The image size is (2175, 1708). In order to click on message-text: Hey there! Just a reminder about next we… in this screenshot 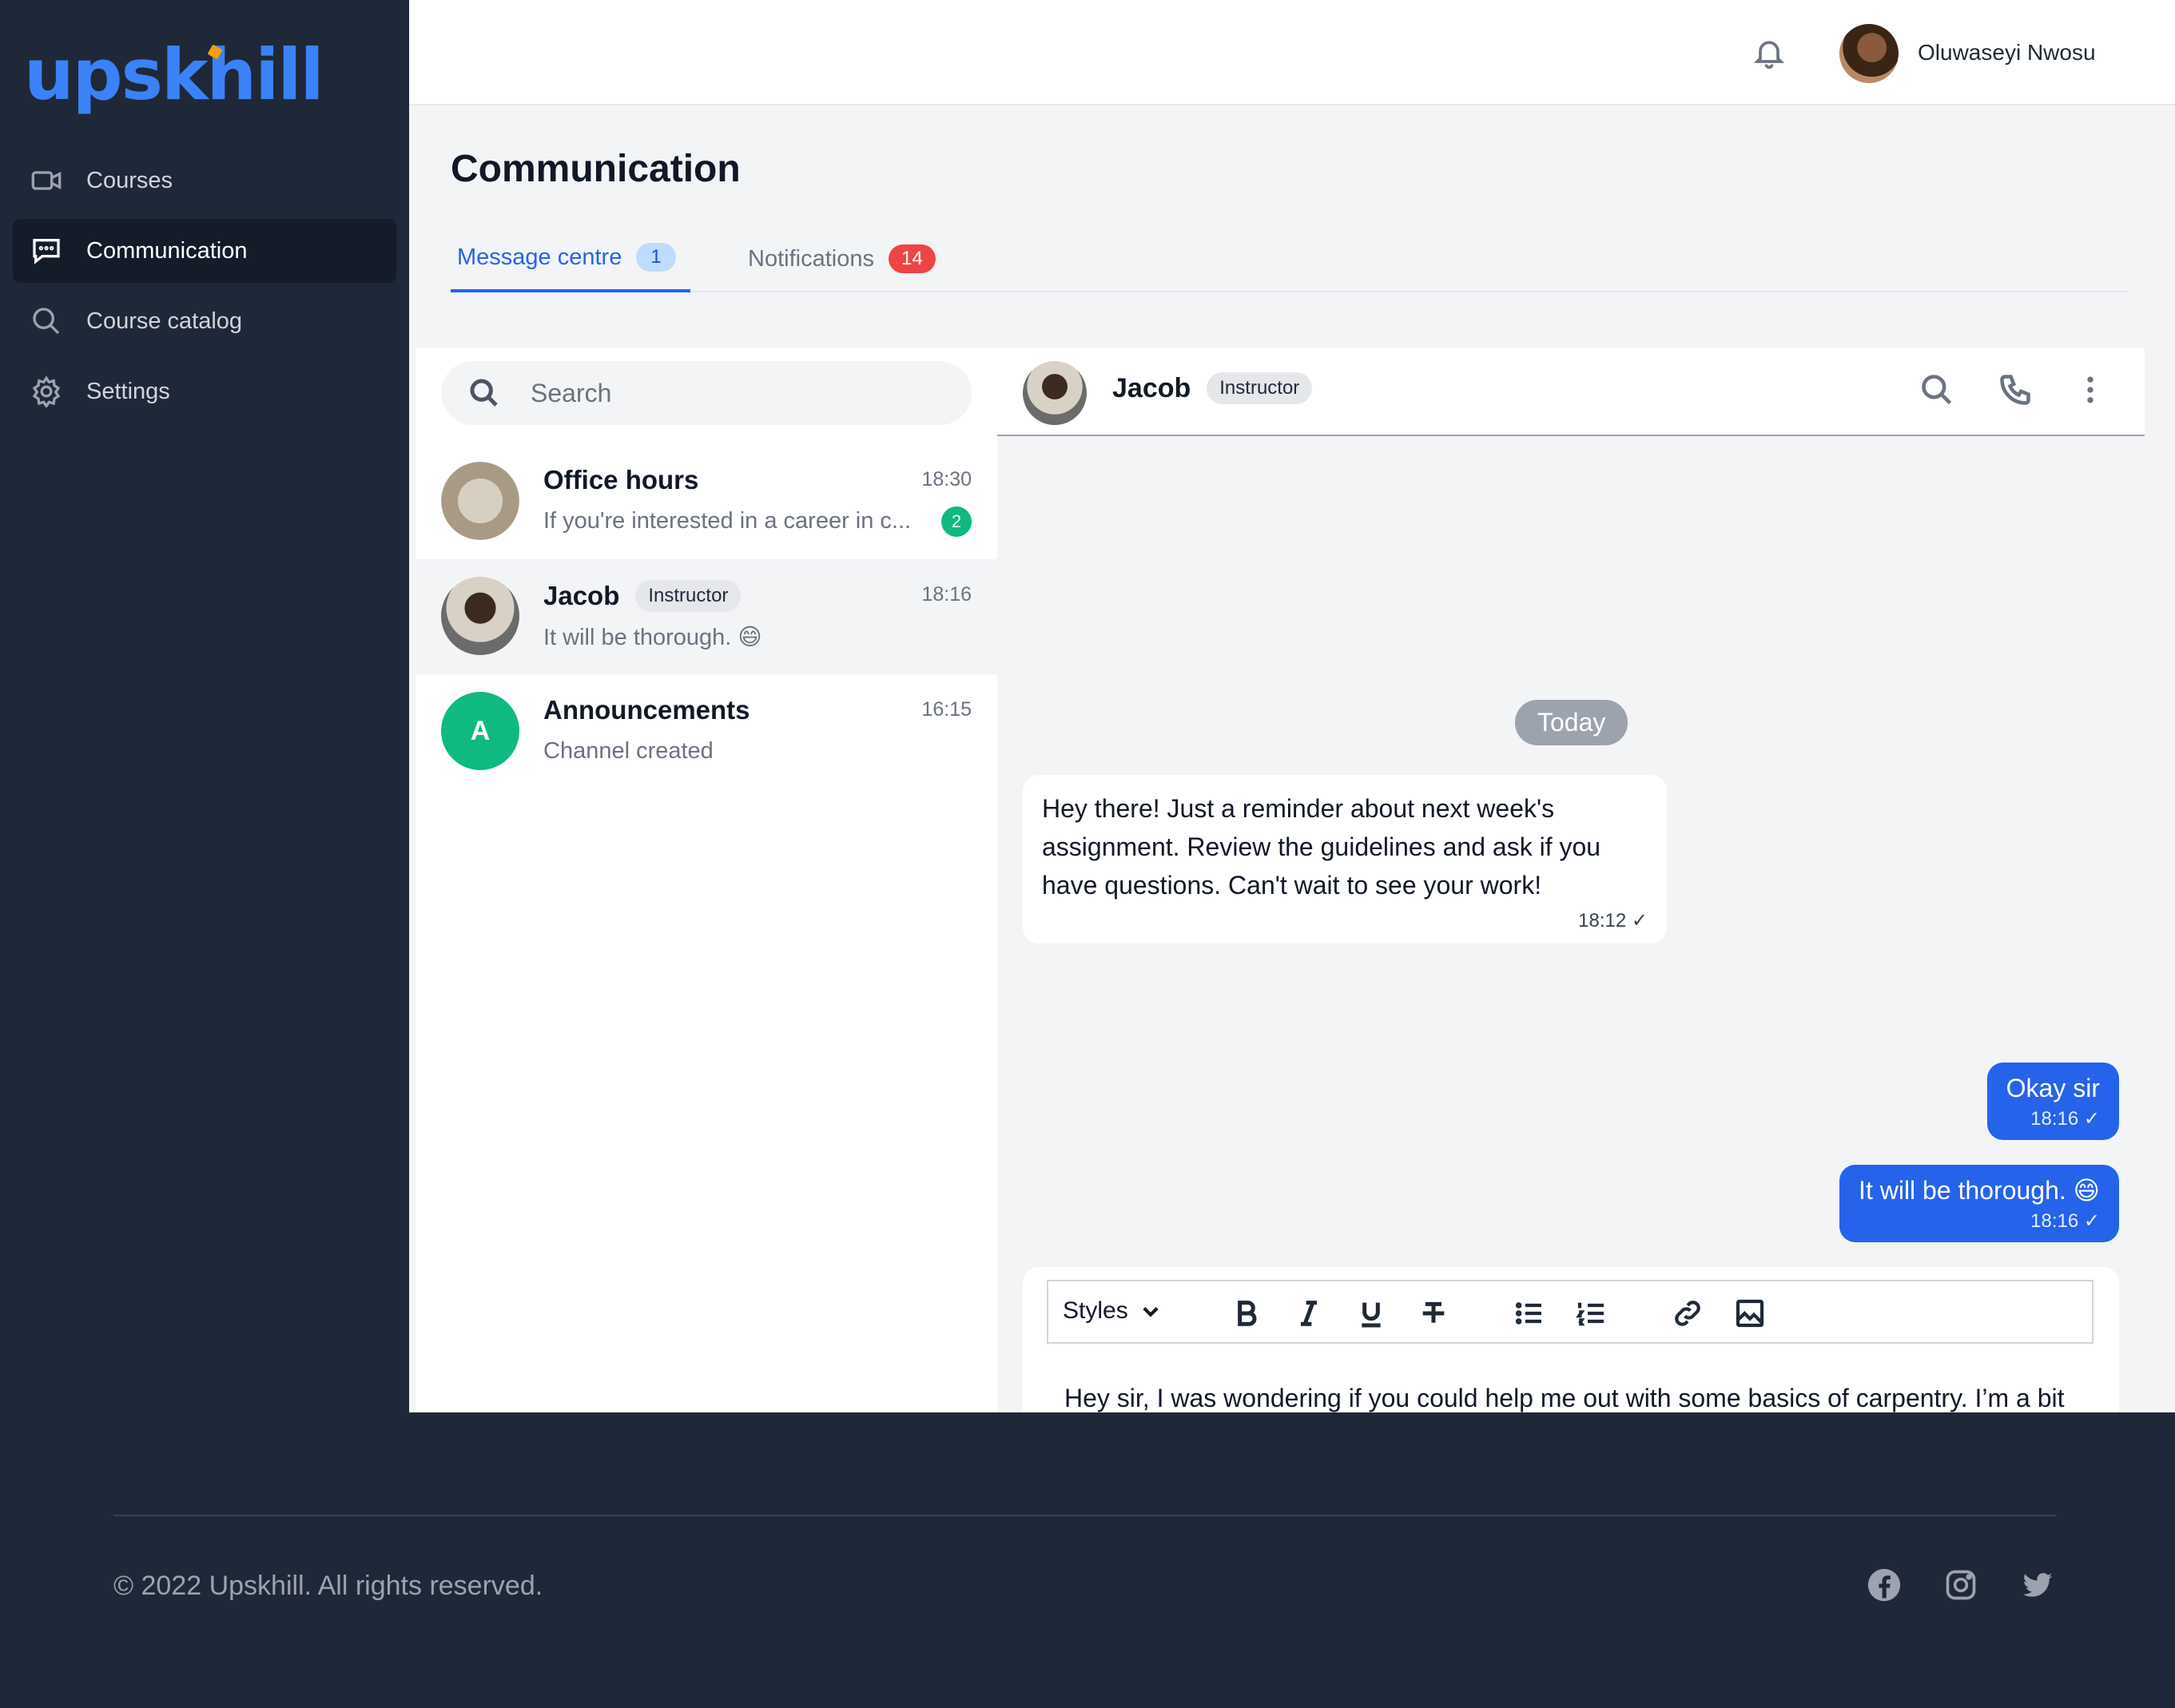, I will do `click(1321, 847)`.